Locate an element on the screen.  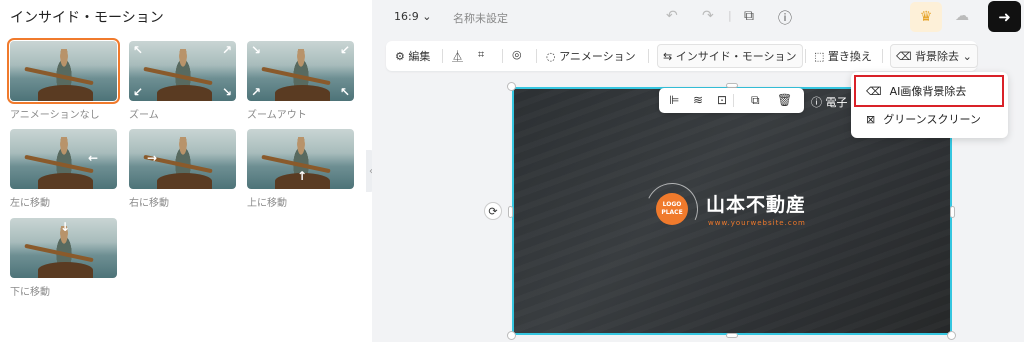
zoom-in-arrows-icon: ↖ is located at coordinates (138, 50).